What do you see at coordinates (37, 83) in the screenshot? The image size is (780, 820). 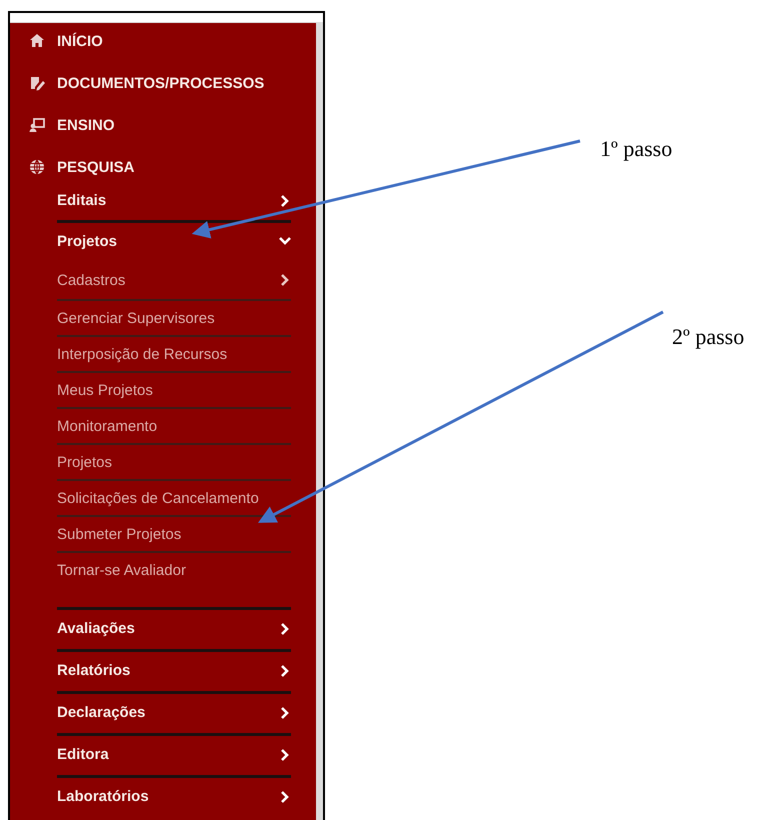 I see `document-pen-icon` at bounding box center [37, 83].